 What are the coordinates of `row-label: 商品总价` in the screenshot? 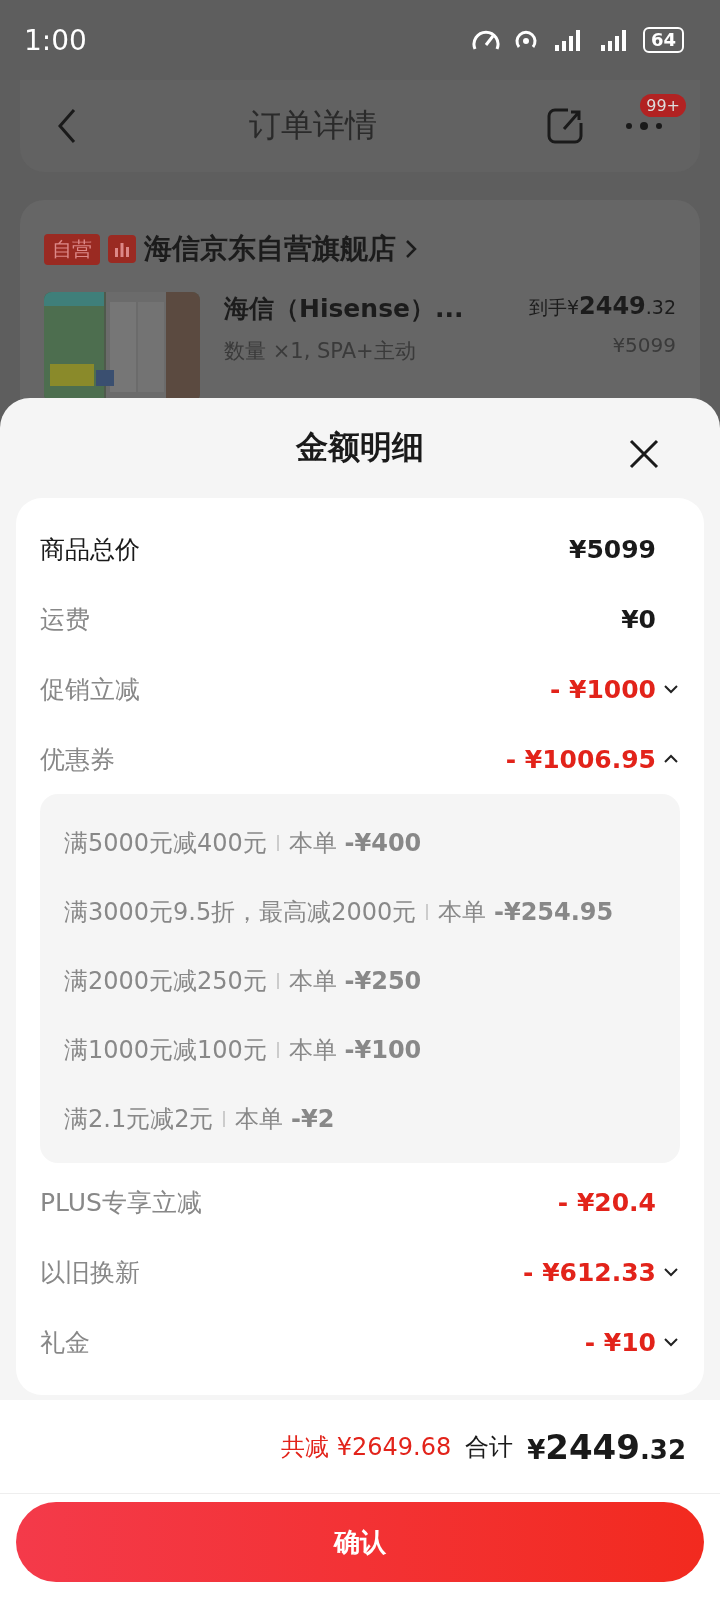 It's located at (90, 549).